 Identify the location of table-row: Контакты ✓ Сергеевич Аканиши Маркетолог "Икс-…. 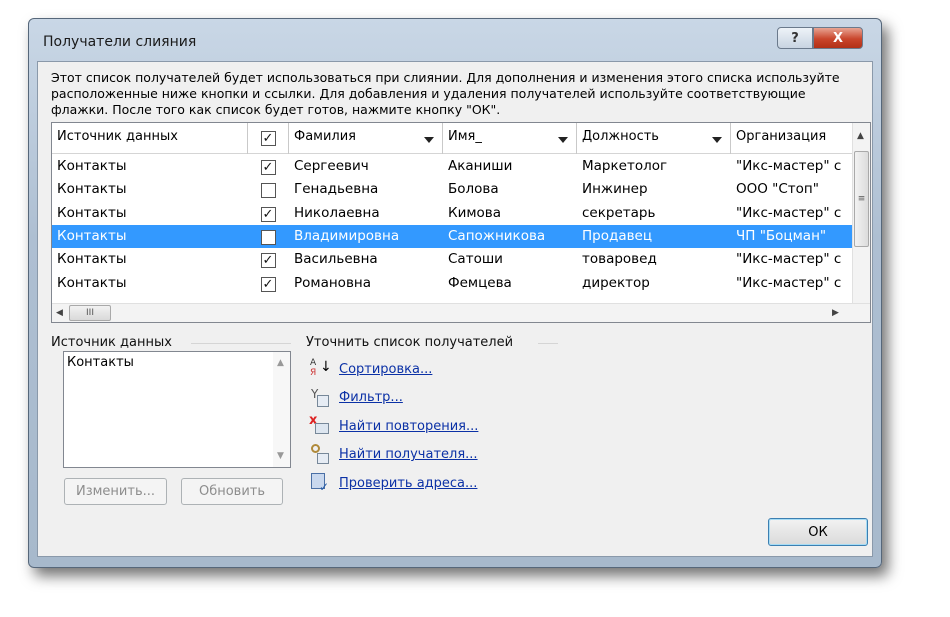
(452, 166).